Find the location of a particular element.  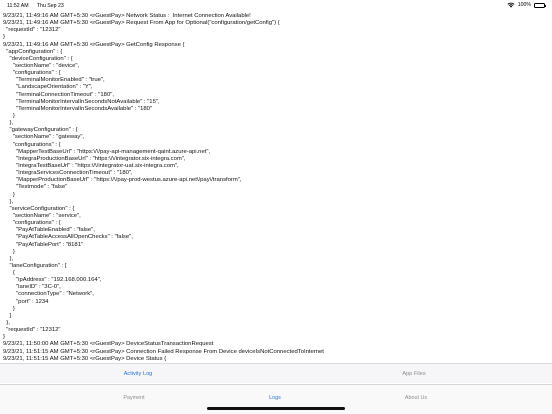

status-left: 11:52 AM Thu Sep 23 is located at coordinates (39, 6).